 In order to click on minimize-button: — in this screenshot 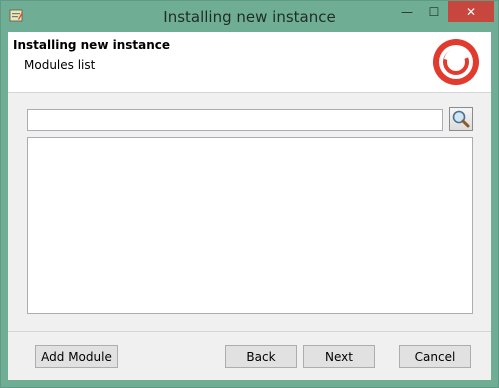, I will do `click(407, 11)`.